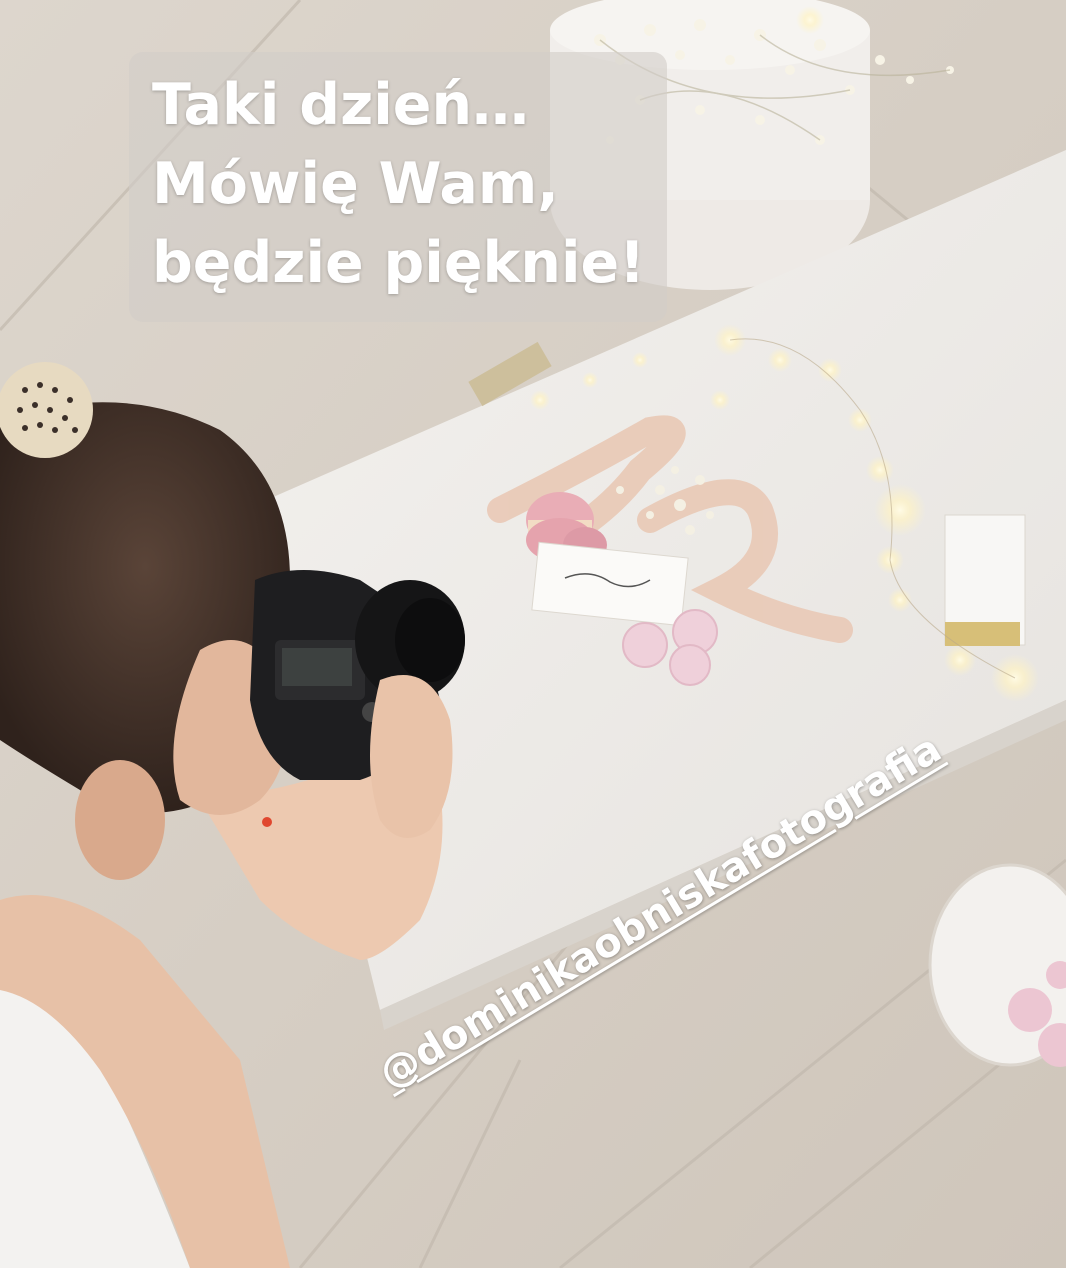  I want to click on story-caption: Taki dzień… Mówię Wam, będzie pięknie!, so click(407, 184).